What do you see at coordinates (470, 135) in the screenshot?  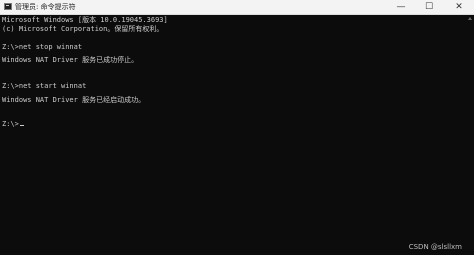 I see `vertical-scrollbar` at bounding box center [470, 135].